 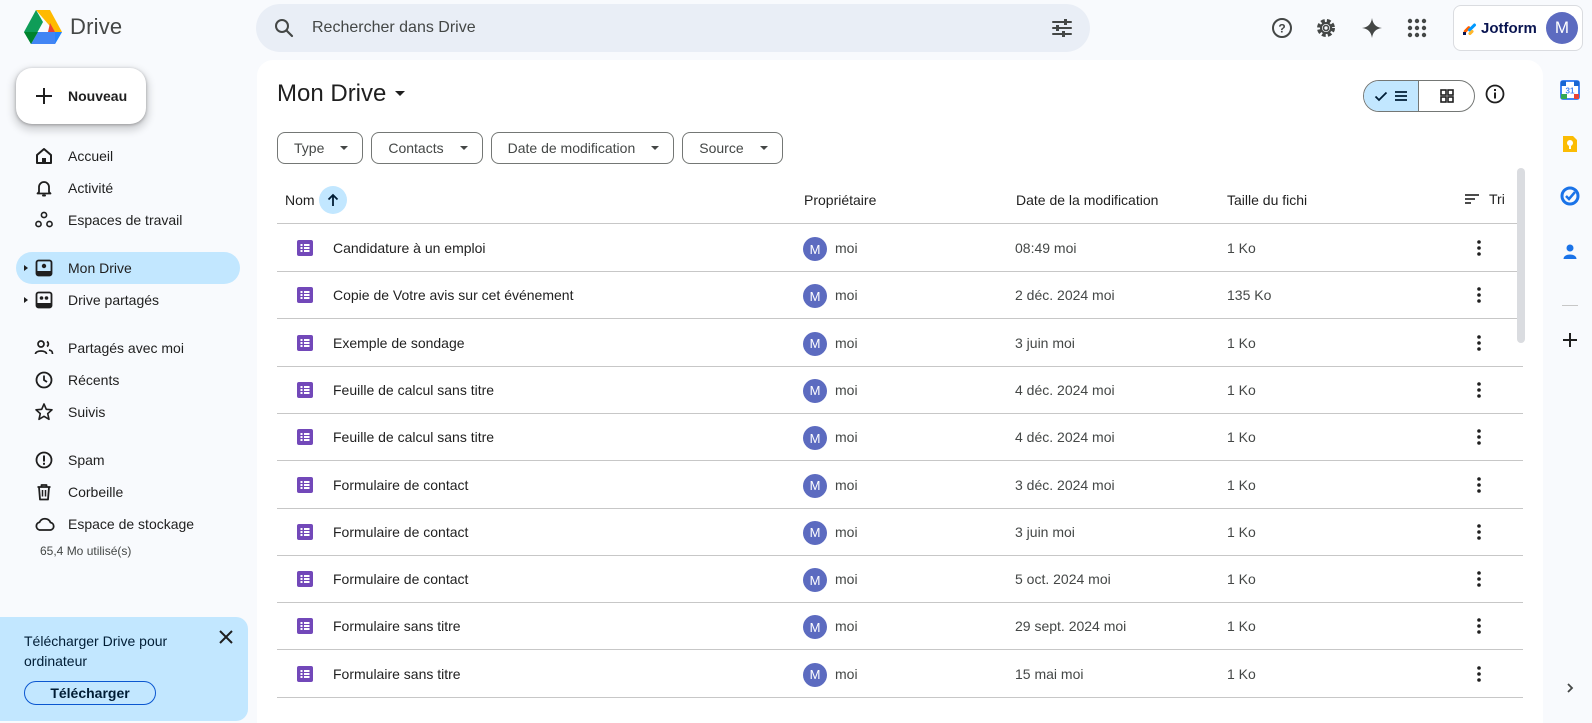 What do you see at coordinates (128, 156) in the screenshot?
I see `sidebar-item-accueil: Accueil` at bounding box center [128, 156].